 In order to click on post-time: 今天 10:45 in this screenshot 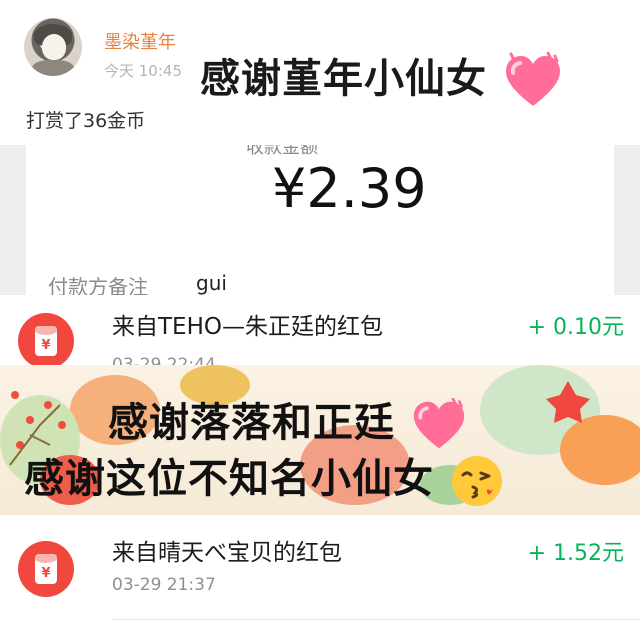, I will do `click(143, 71)`.